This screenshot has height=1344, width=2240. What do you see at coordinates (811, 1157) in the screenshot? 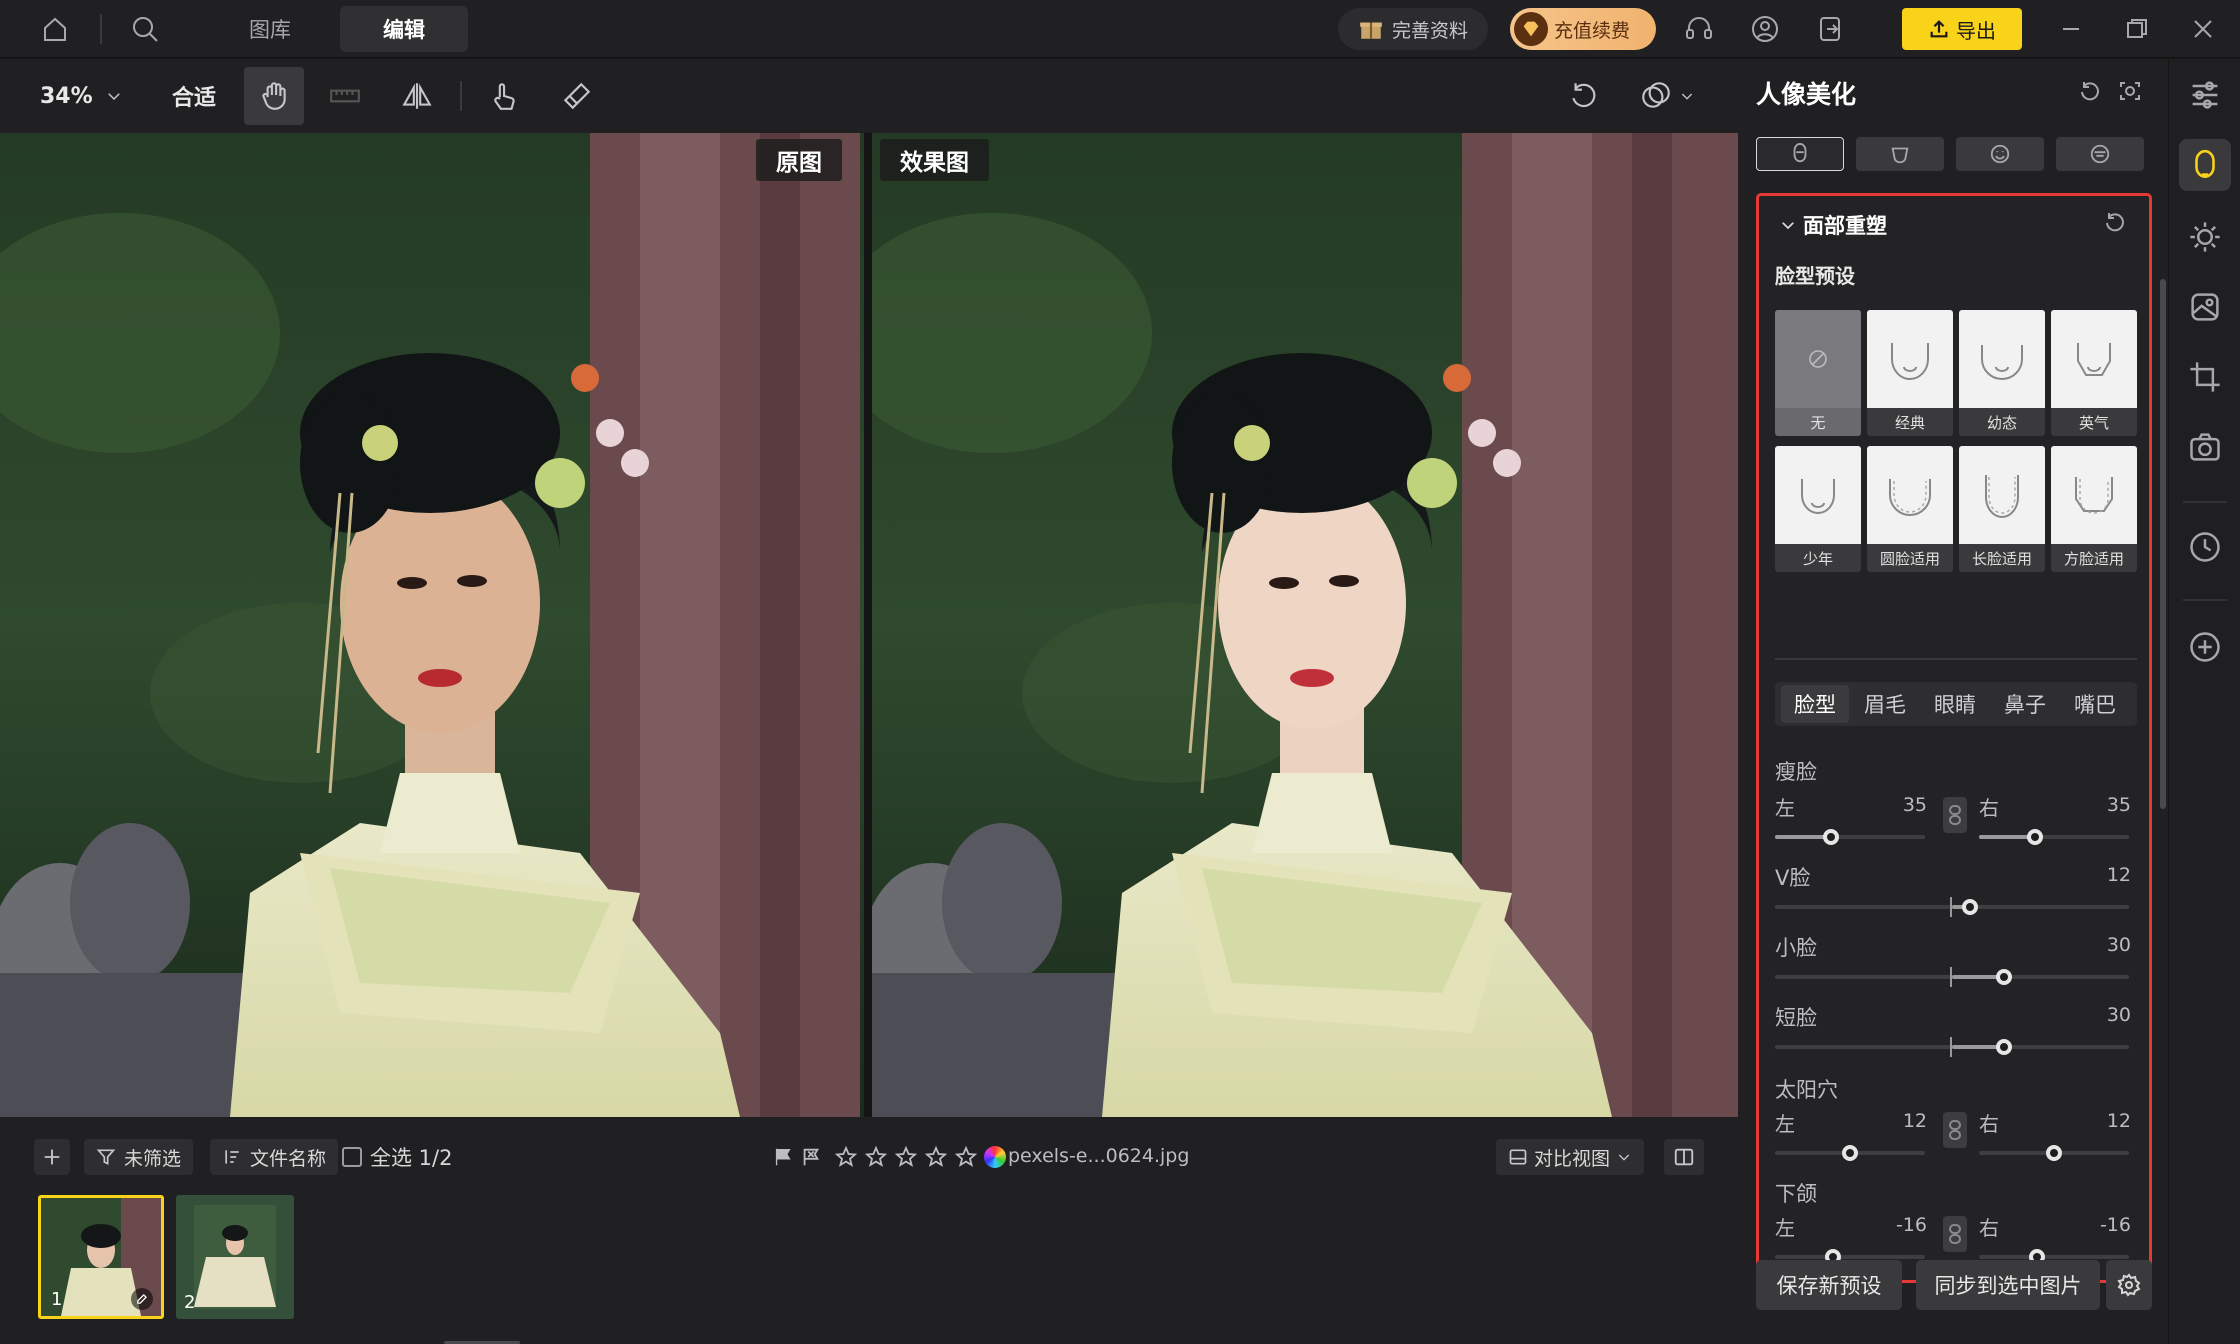
I see `reject-flag-icon` at bounding box center [811, 1157].